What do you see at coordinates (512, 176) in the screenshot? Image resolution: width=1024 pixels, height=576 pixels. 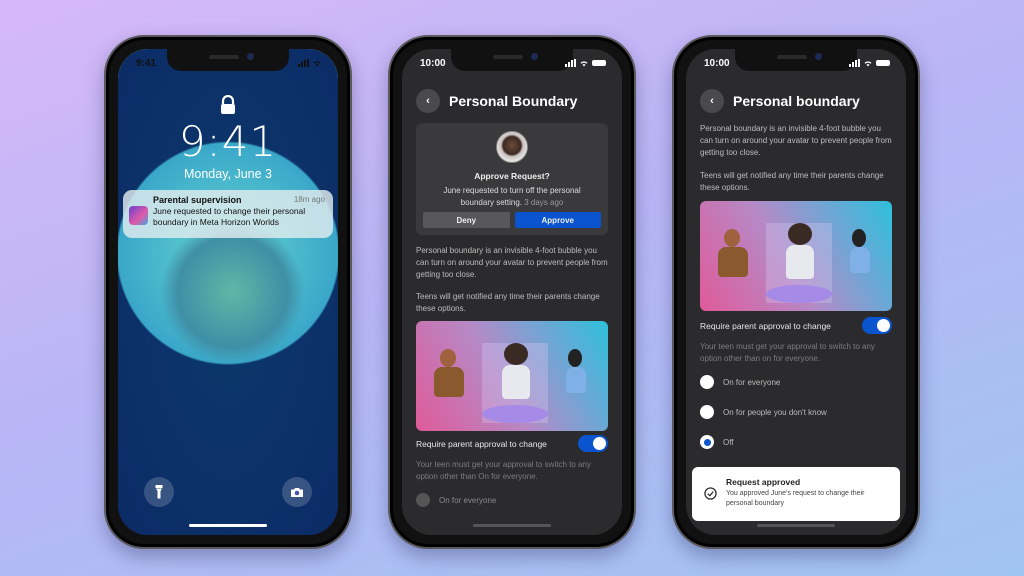 I see `request-title: Approve Request?` at bounding box center [512, 176].